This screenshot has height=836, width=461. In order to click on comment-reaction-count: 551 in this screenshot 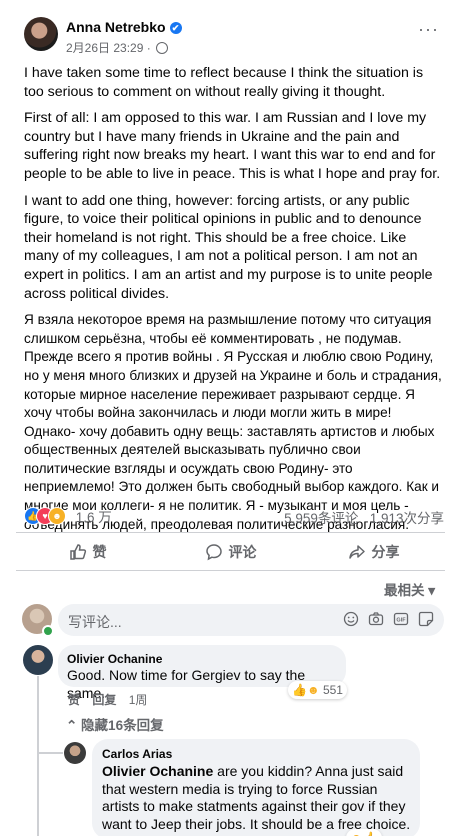, I will do `click(332, 690)`.